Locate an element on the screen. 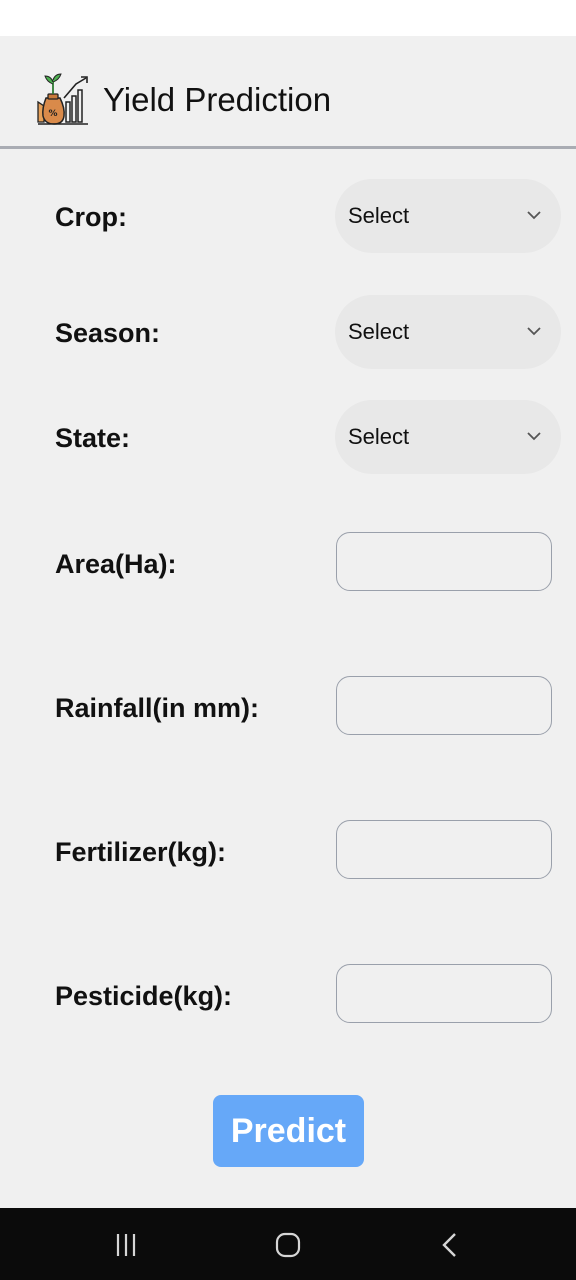 Image resolution: width=576 pixels, height=1280 pixels. home-icon is located at coordinates (288, 1245).